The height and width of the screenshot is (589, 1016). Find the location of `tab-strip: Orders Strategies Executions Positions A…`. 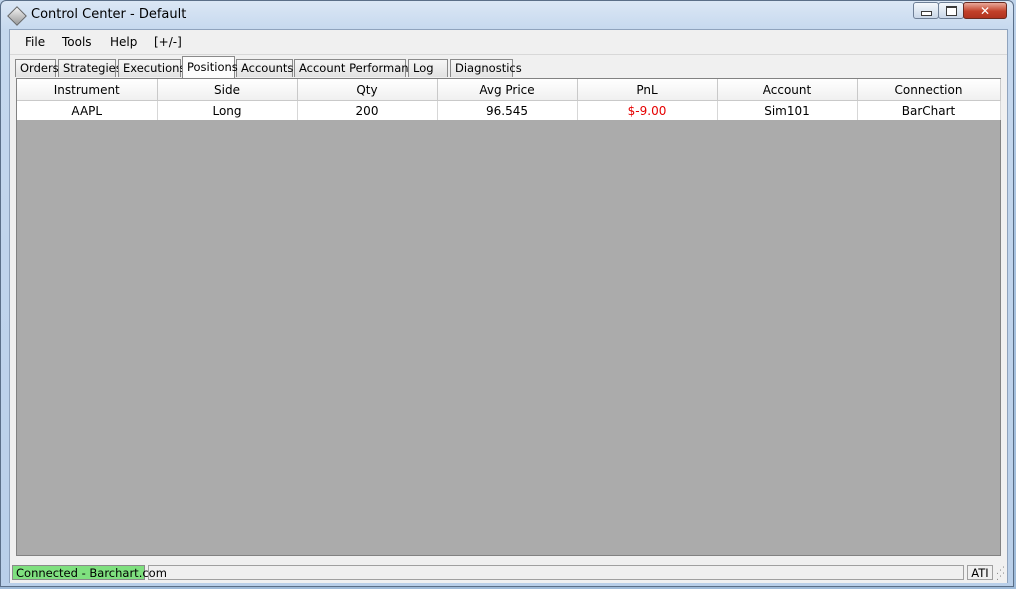

tab-strip: Orders Strategies Executions Positions A… is located at coordinates (508, 67).